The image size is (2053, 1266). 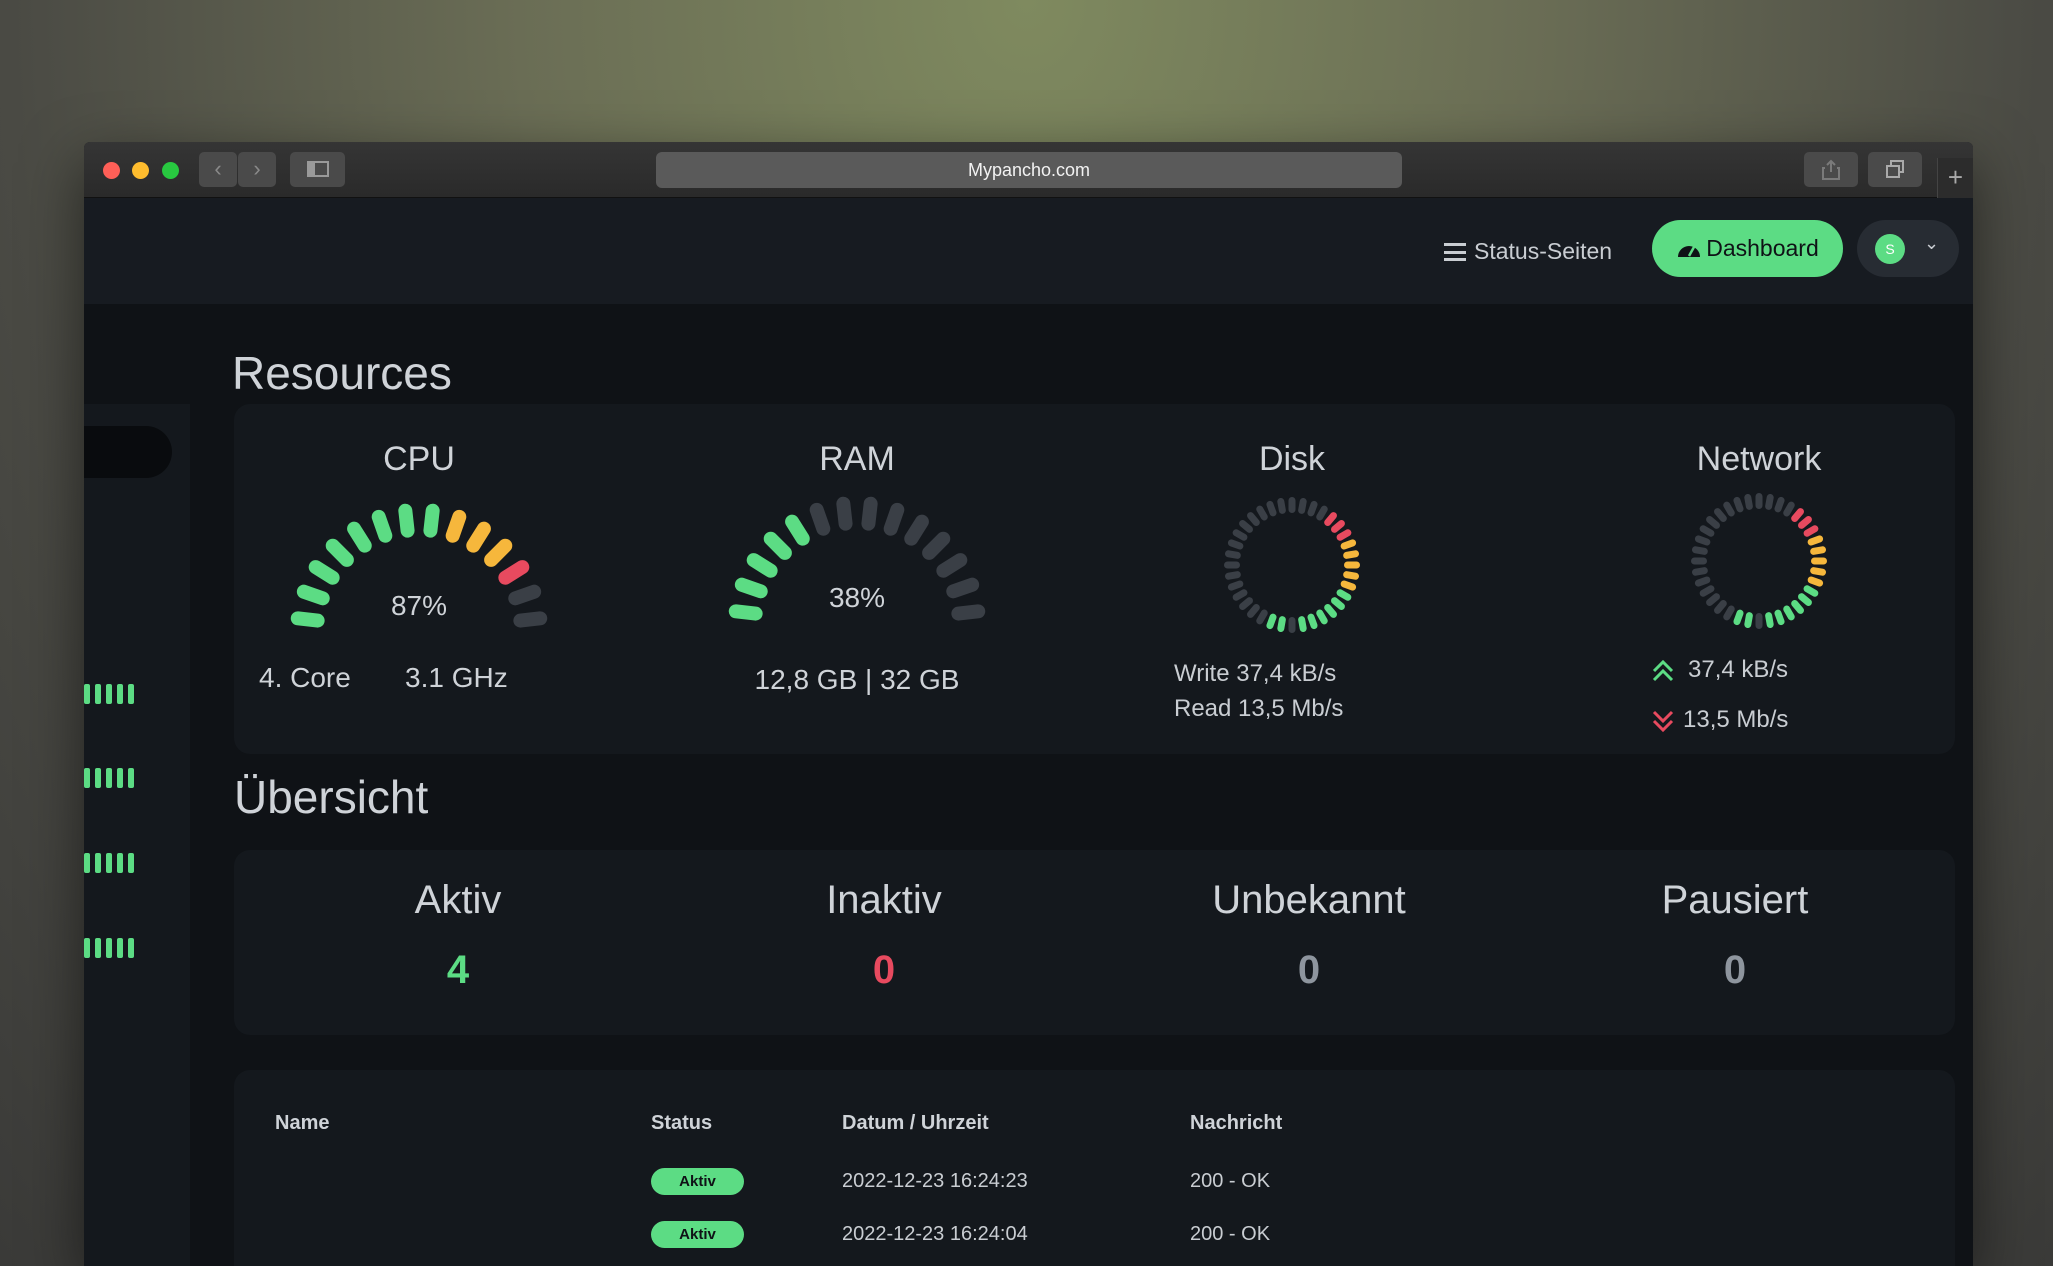 What do you see at coordinates (140, 170) in the screenshot?
I see `minimize-window-button` at bounding box center [140, 170].